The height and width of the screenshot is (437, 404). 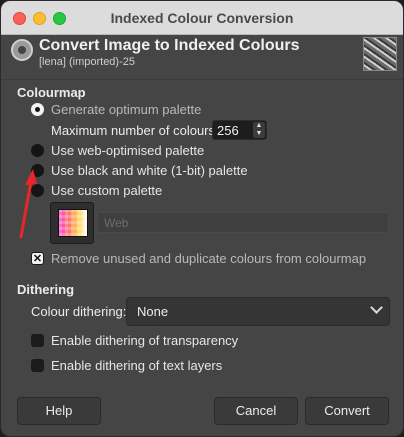 I want to click on palette-select-button, so click(x=72, y=223).